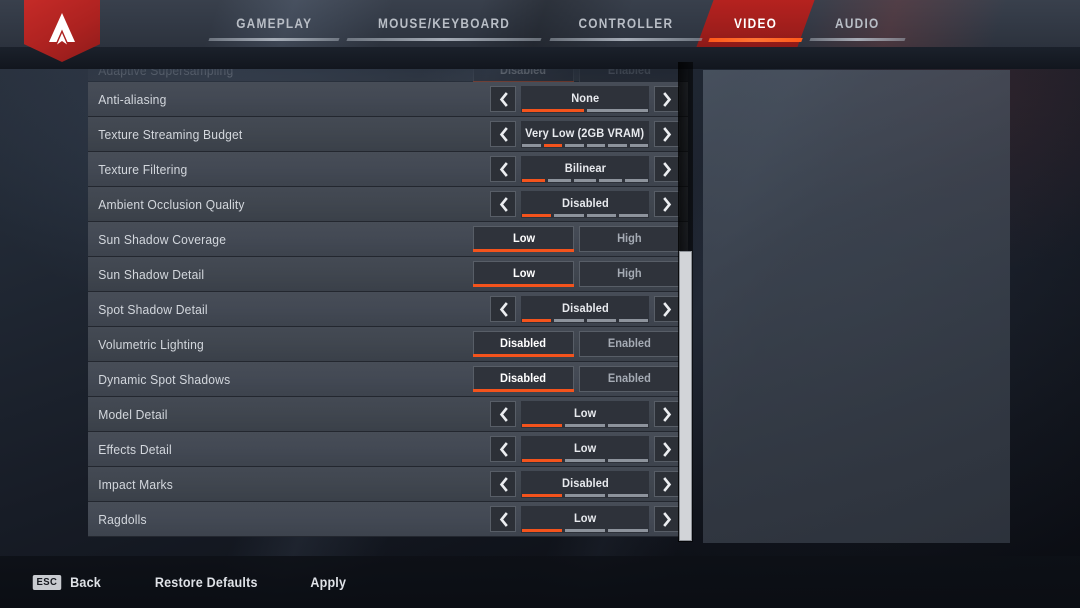 The height and width of the screenshot is (608, 1080). Describe the element at coordinates (133, 414) in the screenshot. I see `setting-row-label: Model Detail` at that location.